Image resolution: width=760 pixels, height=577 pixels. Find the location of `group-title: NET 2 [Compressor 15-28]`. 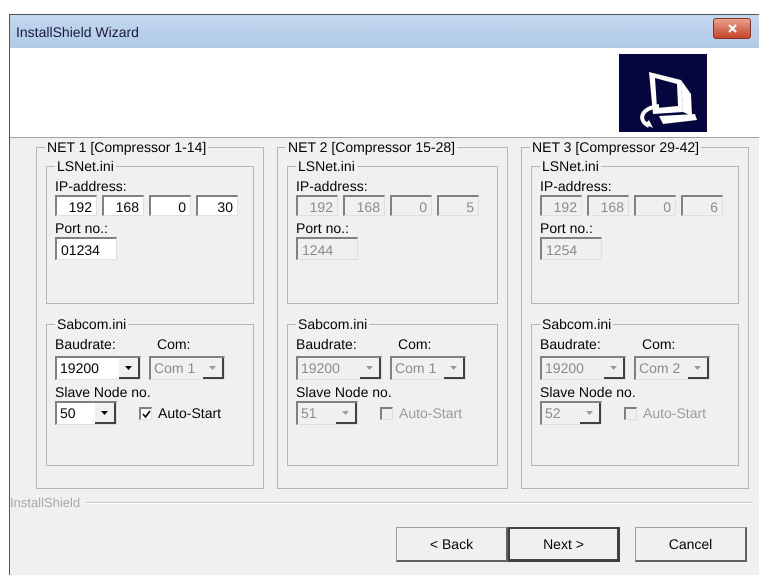

group-title: NET 2 [Compressor 15-28] is located at coordinates (372, 147).